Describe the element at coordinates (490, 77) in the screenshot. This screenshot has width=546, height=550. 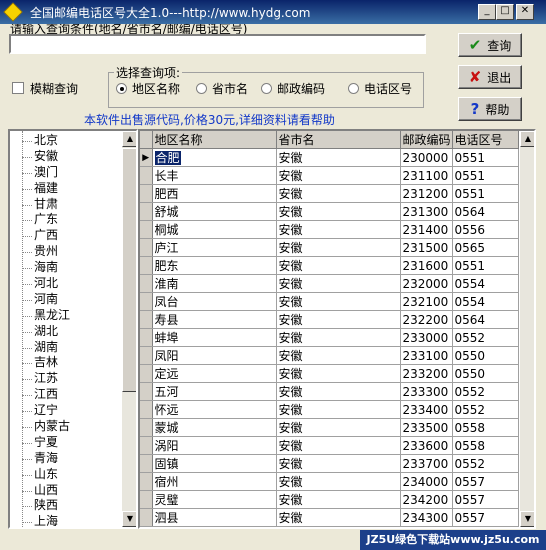
I see `exit-button: ✘ 退出` at that location.